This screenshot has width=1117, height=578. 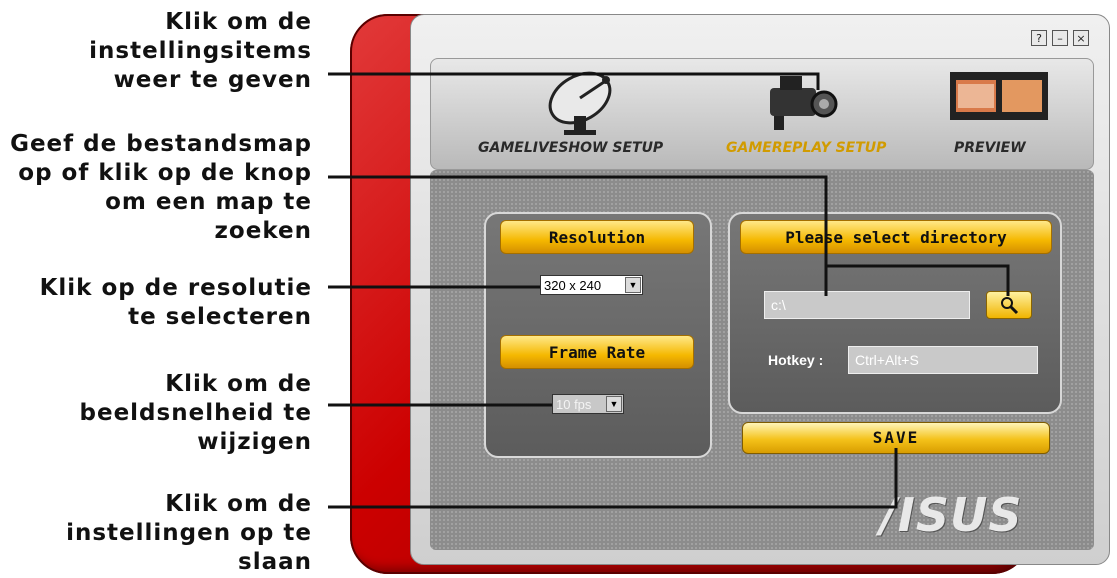 What do you see at coordinates (574, 81) in the screenshot?
I see `leader-show-items` at bounding box center [574, 81].